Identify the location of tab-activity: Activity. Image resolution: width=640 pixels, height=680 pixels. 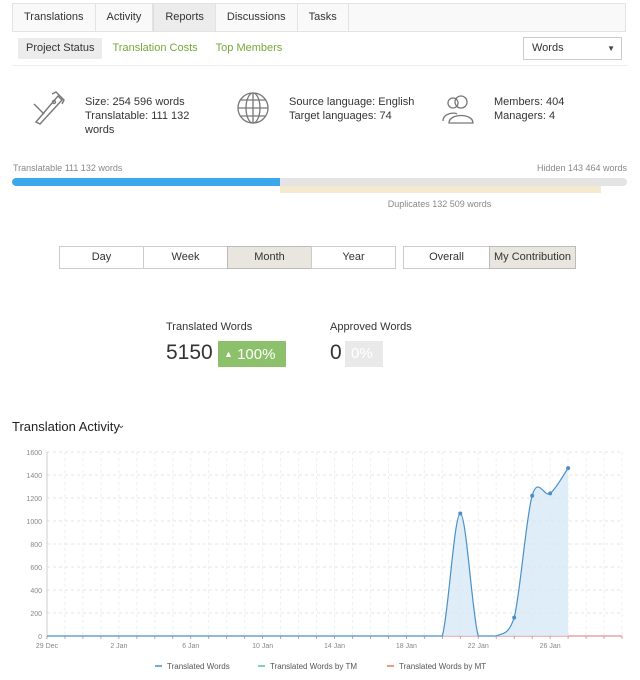
(125, 17).